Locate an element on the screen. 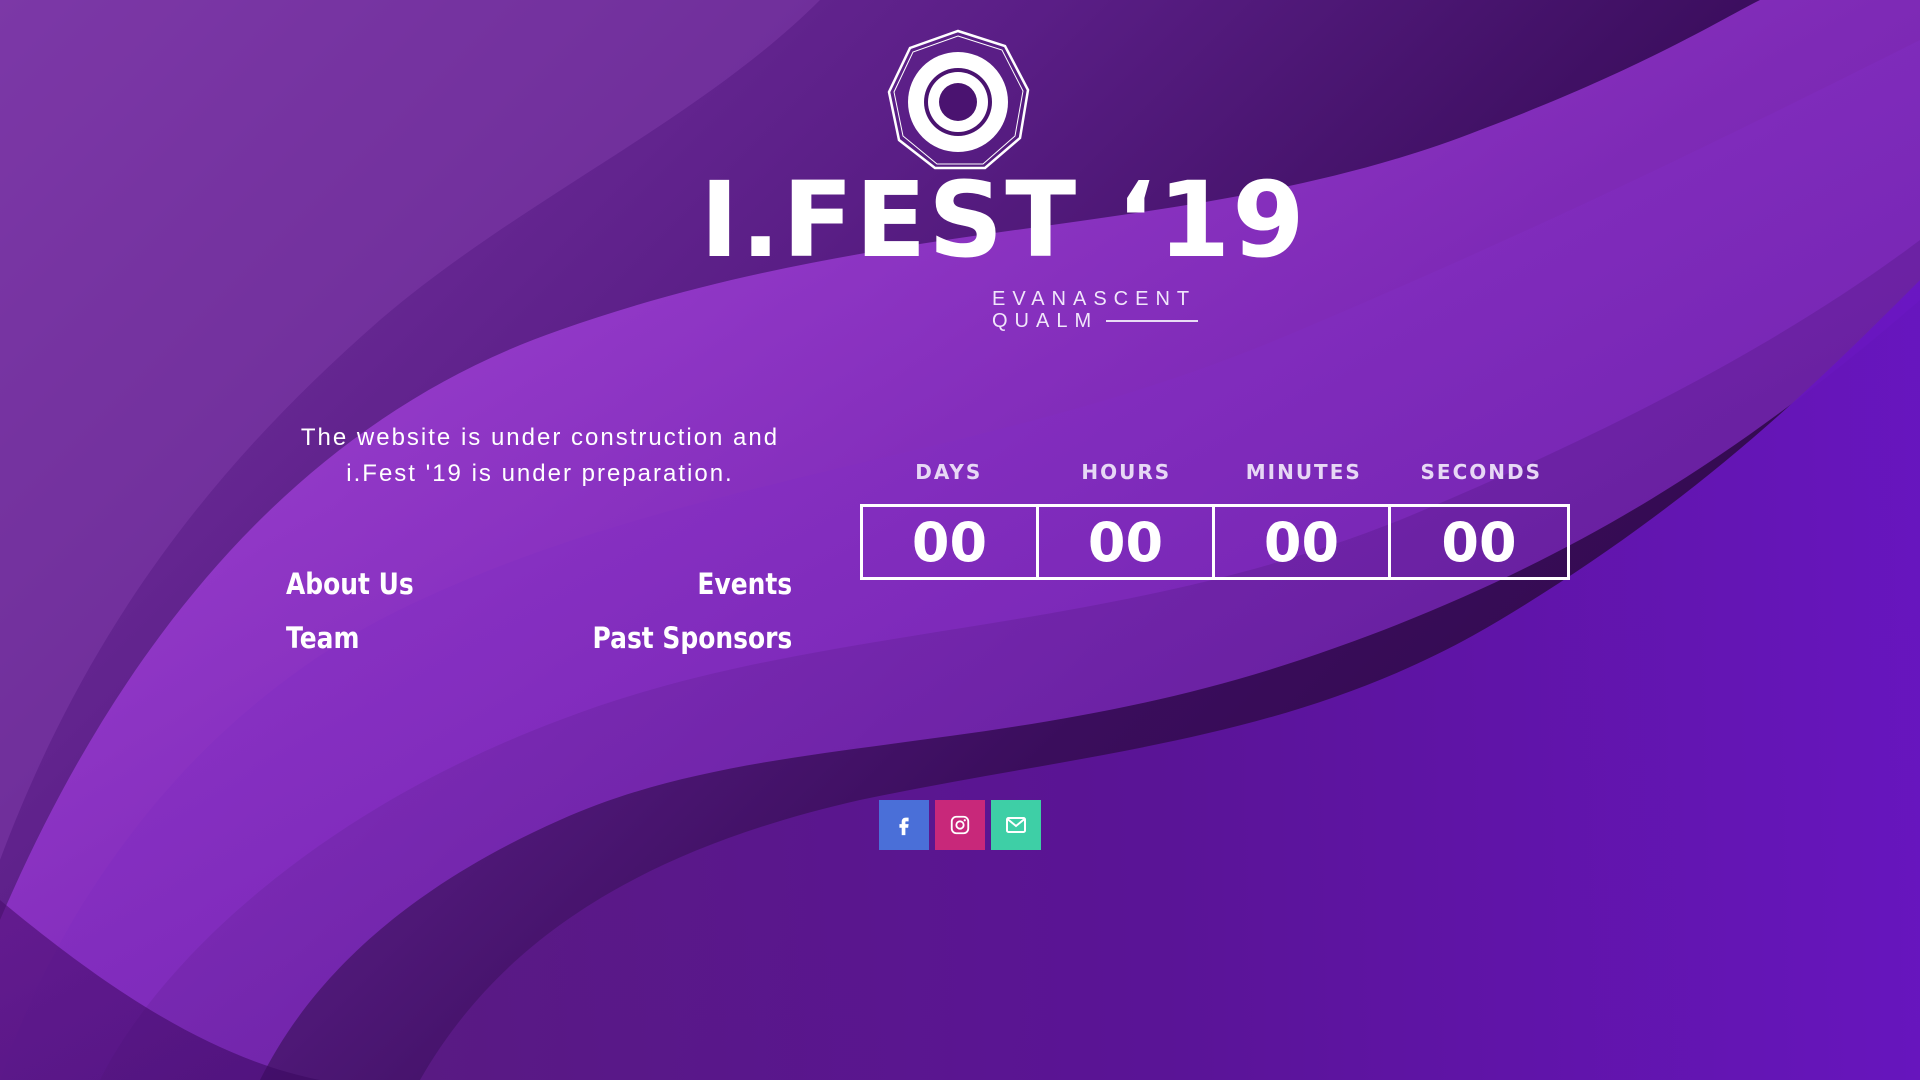 The height and width of the screenshot is (1080, 1920). social-links is located at coordinates (960, 825).